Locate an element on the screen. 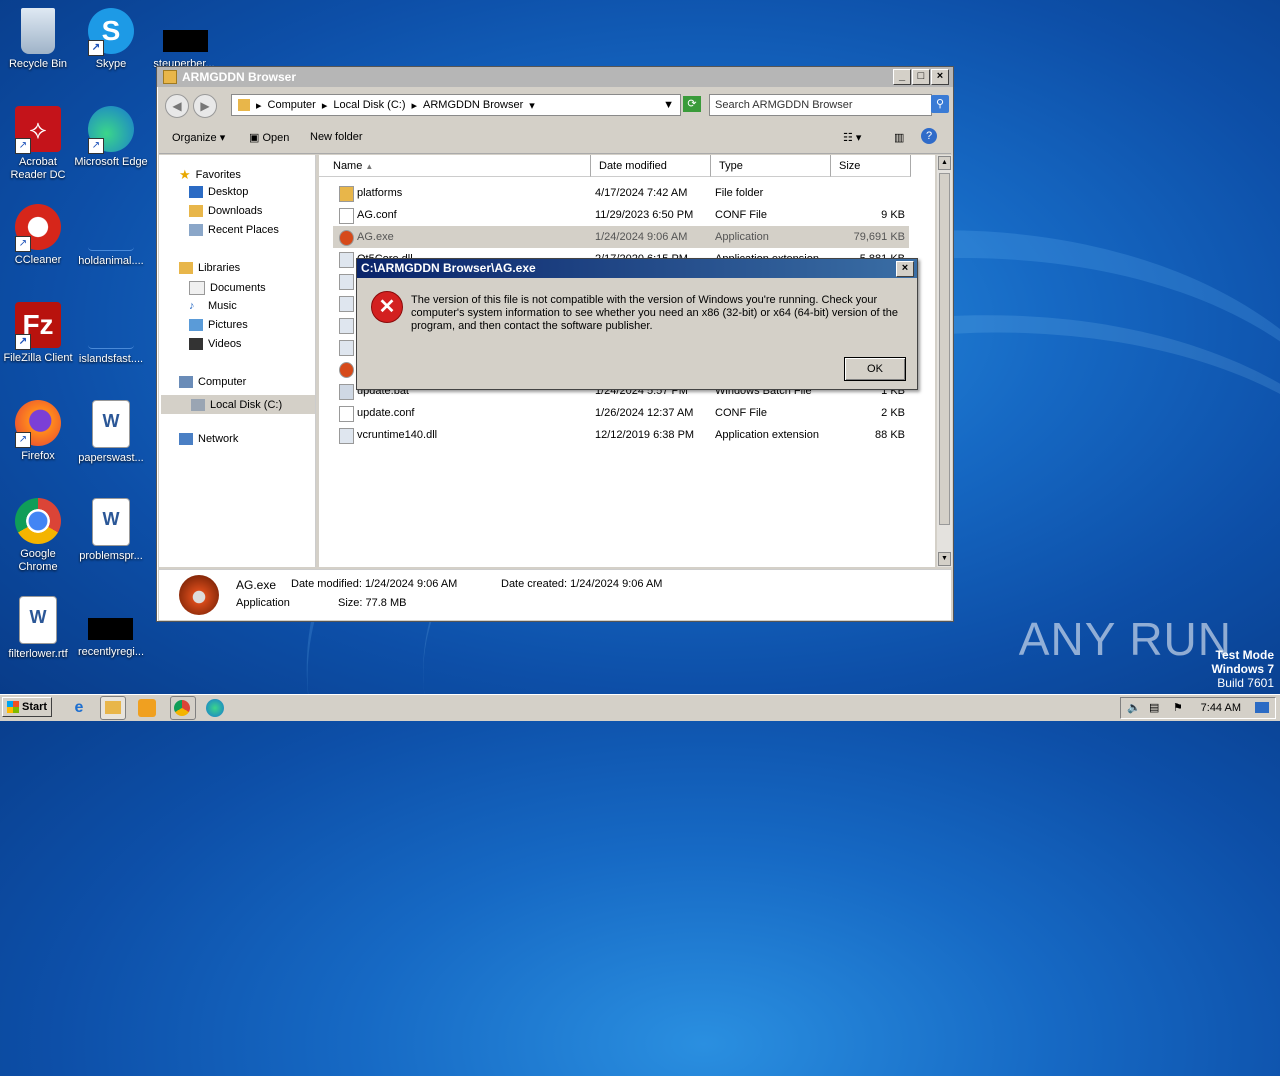  explorer-taskbar-icon is located at coordinates (113, 708).